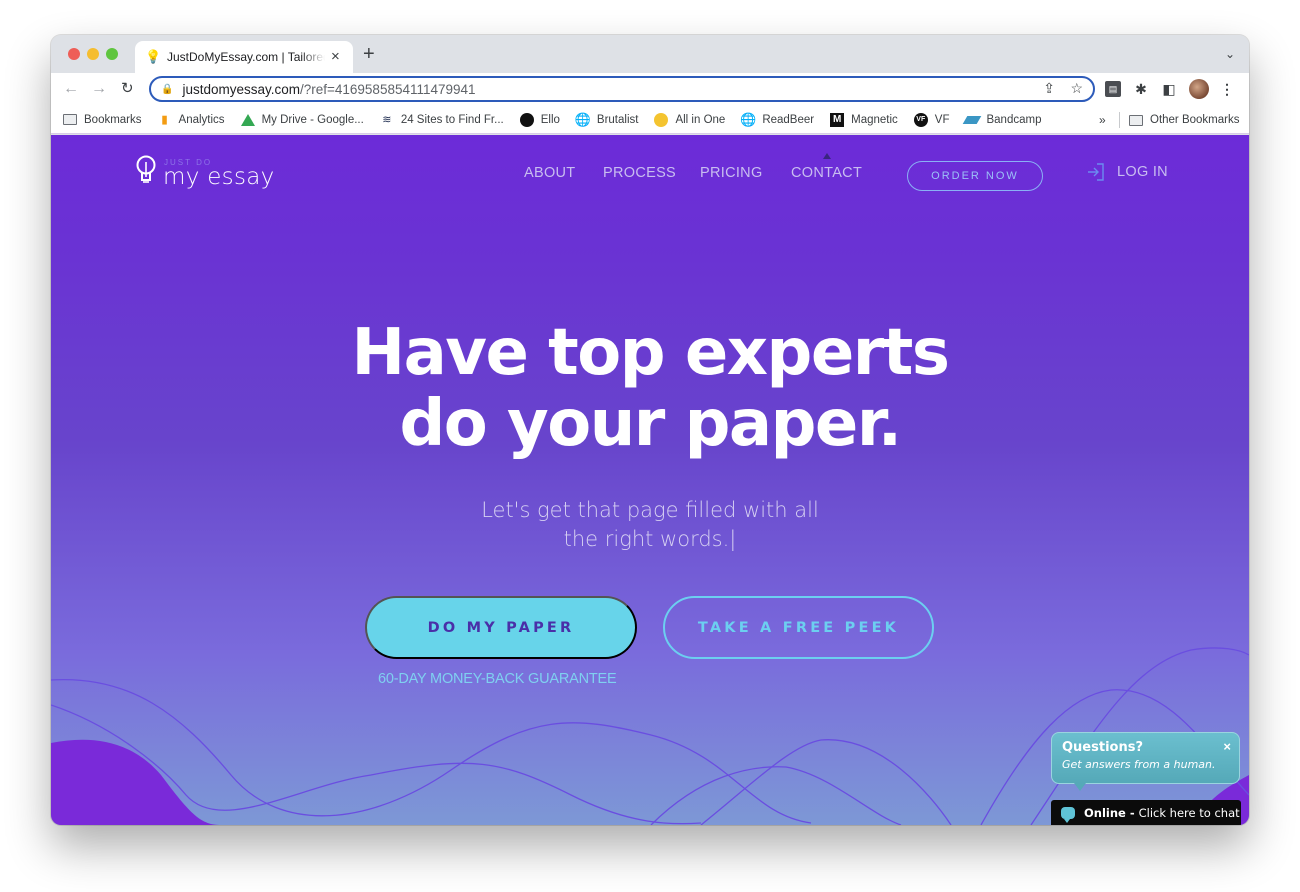  Describe the element at coordinates (661, 119) in the screenshot. I see `all-in-one-icon` at that location.